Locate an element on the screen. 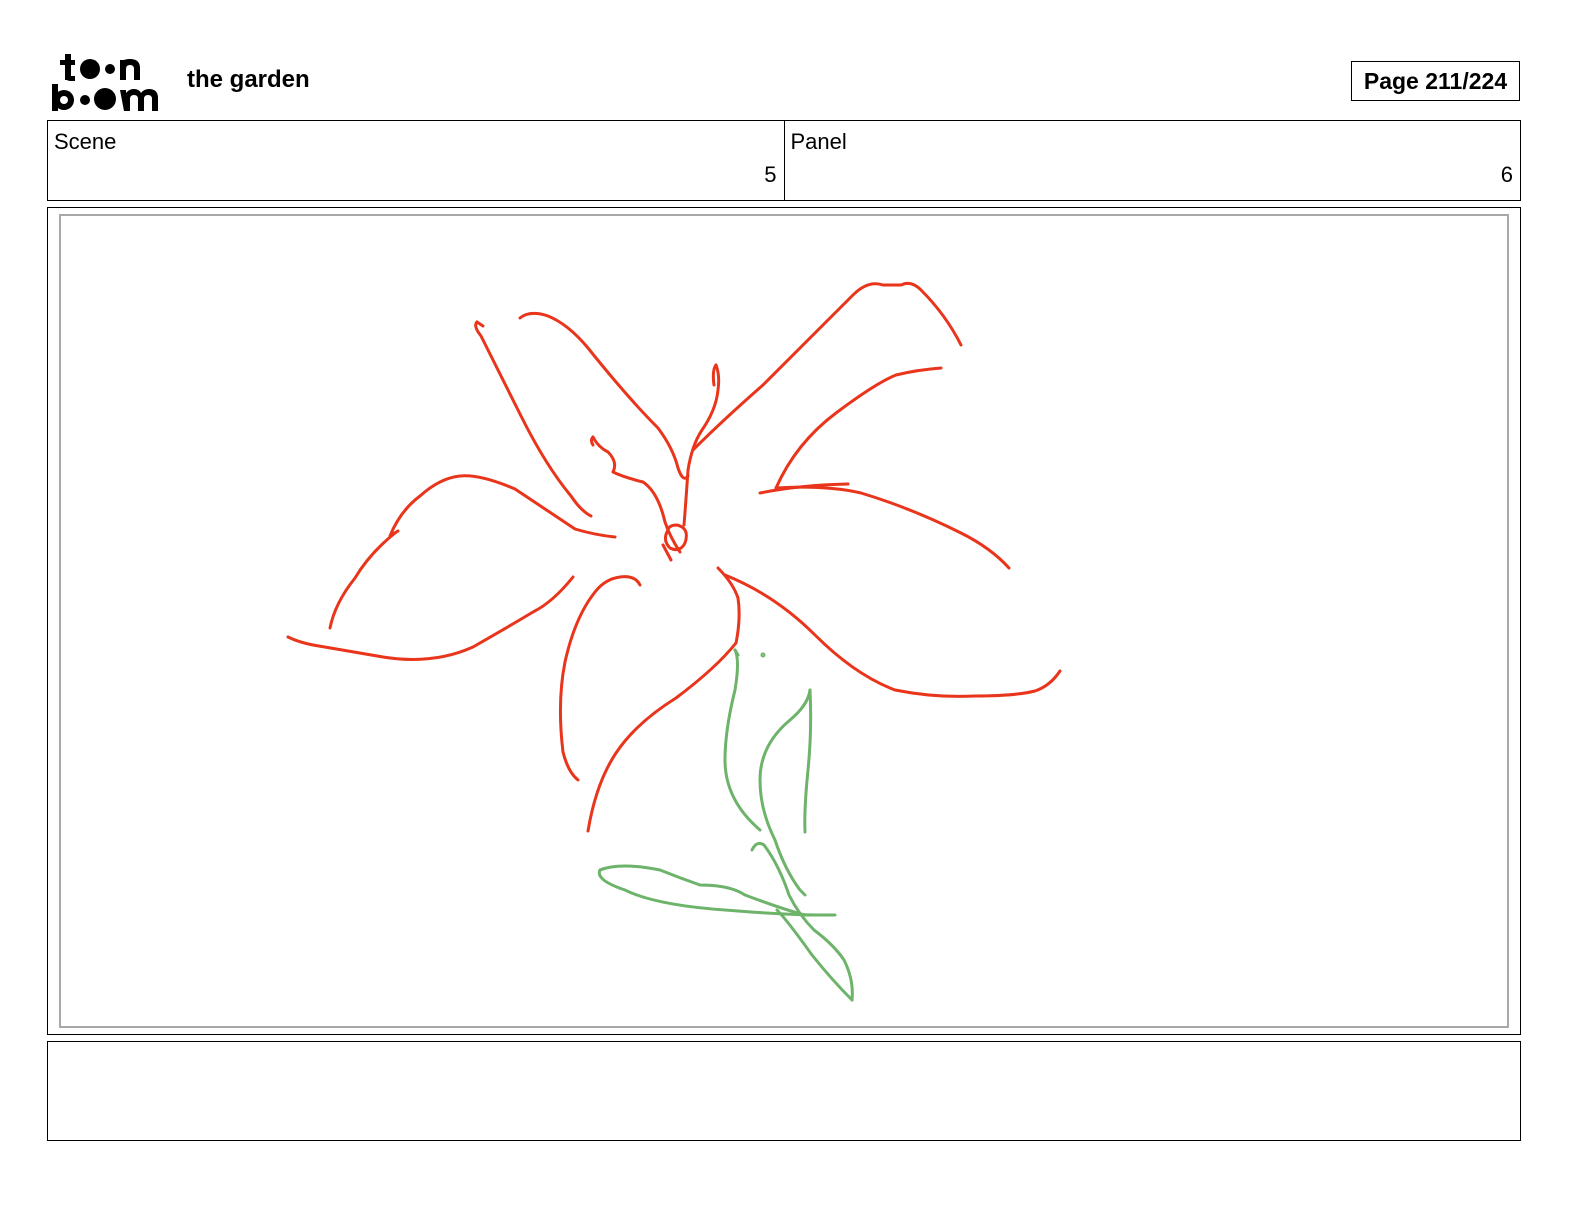  toon-boom-logo is located at coordinates (105, 82).